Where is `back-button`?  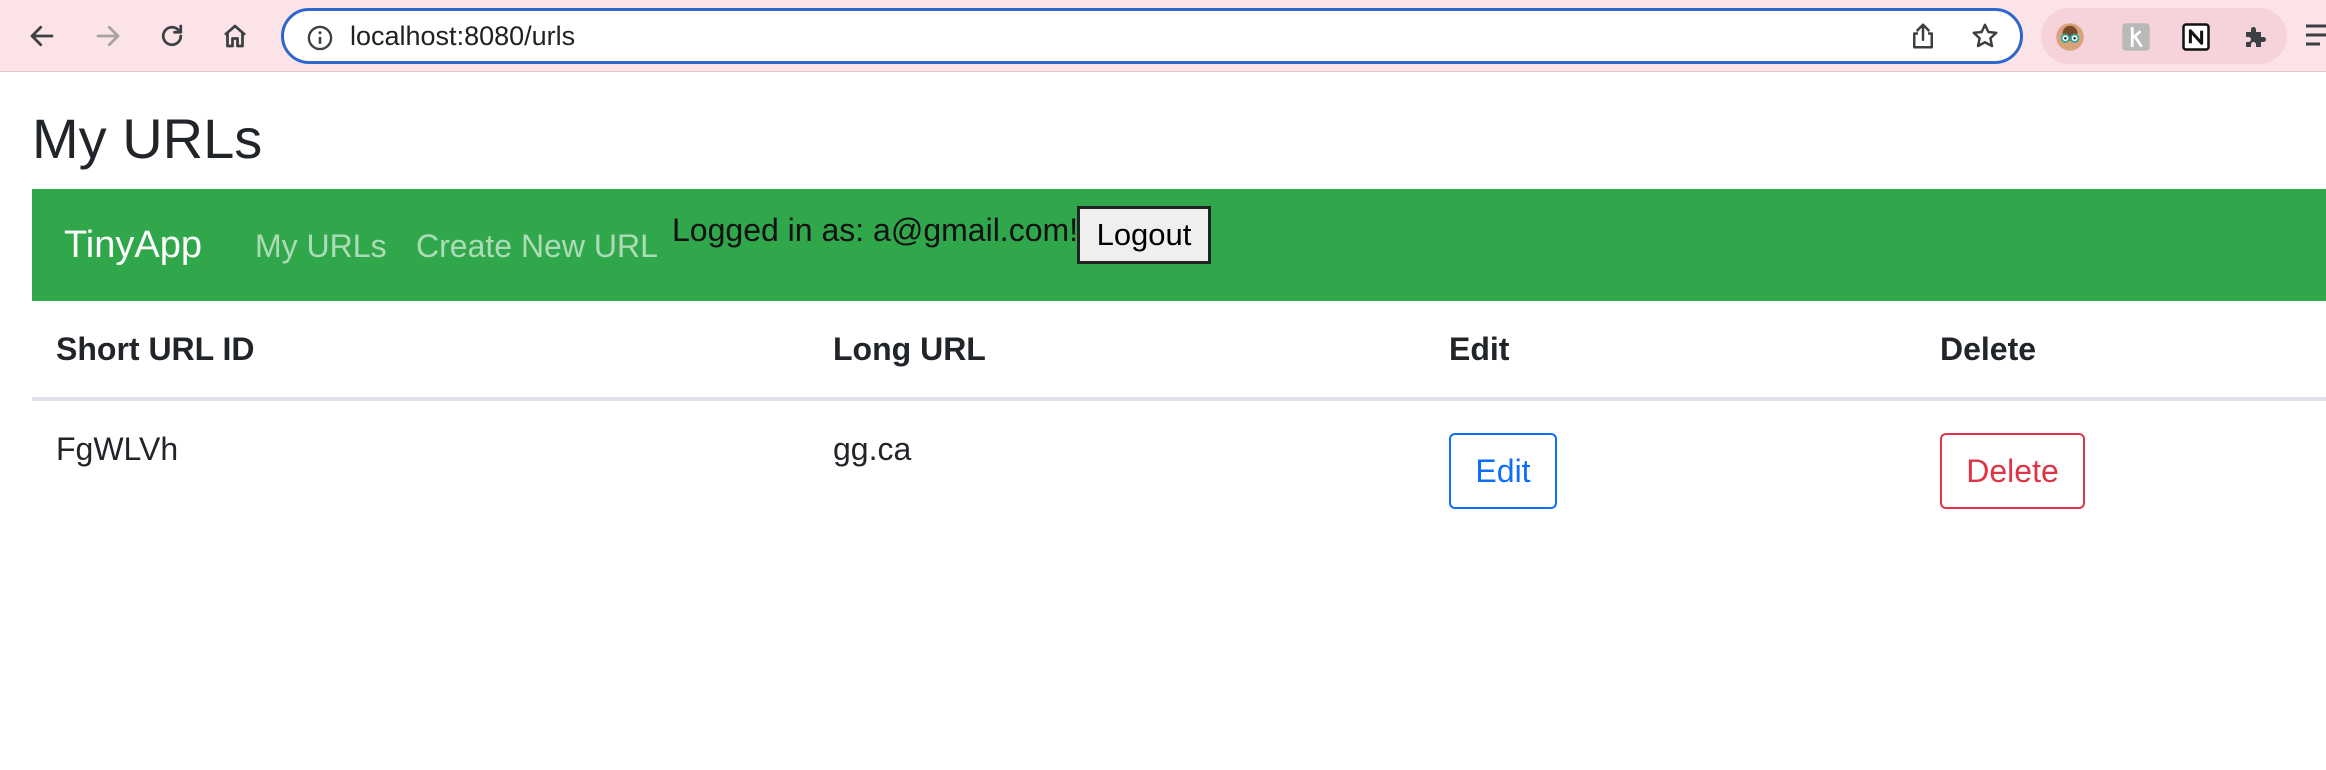 back-button is located at coordinates (42, 36).